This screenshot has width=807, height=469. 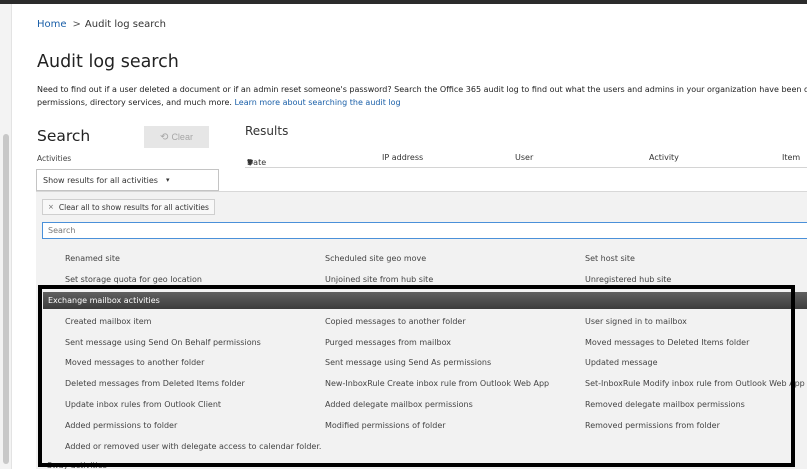 I want to click on activity-option: Unjoined site from hub site, so click(x=379, y=279).